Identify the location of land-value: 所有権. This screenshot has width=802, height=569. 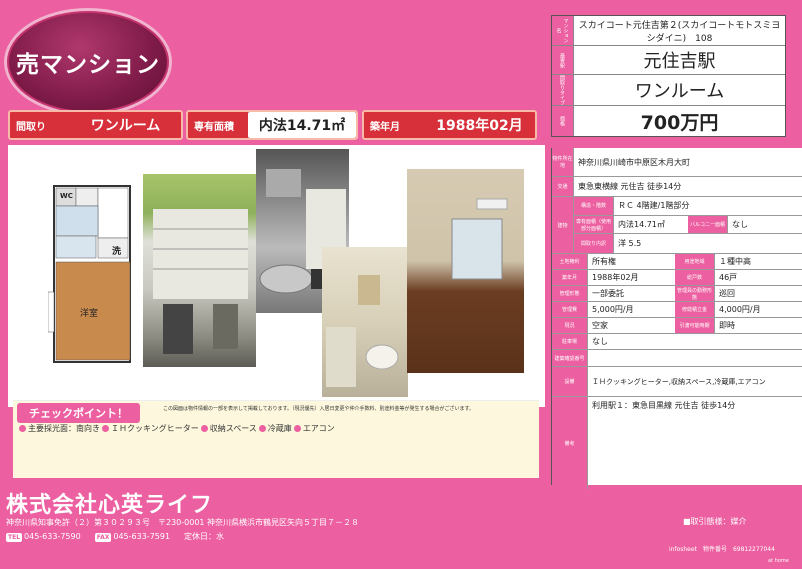
(604, 261).